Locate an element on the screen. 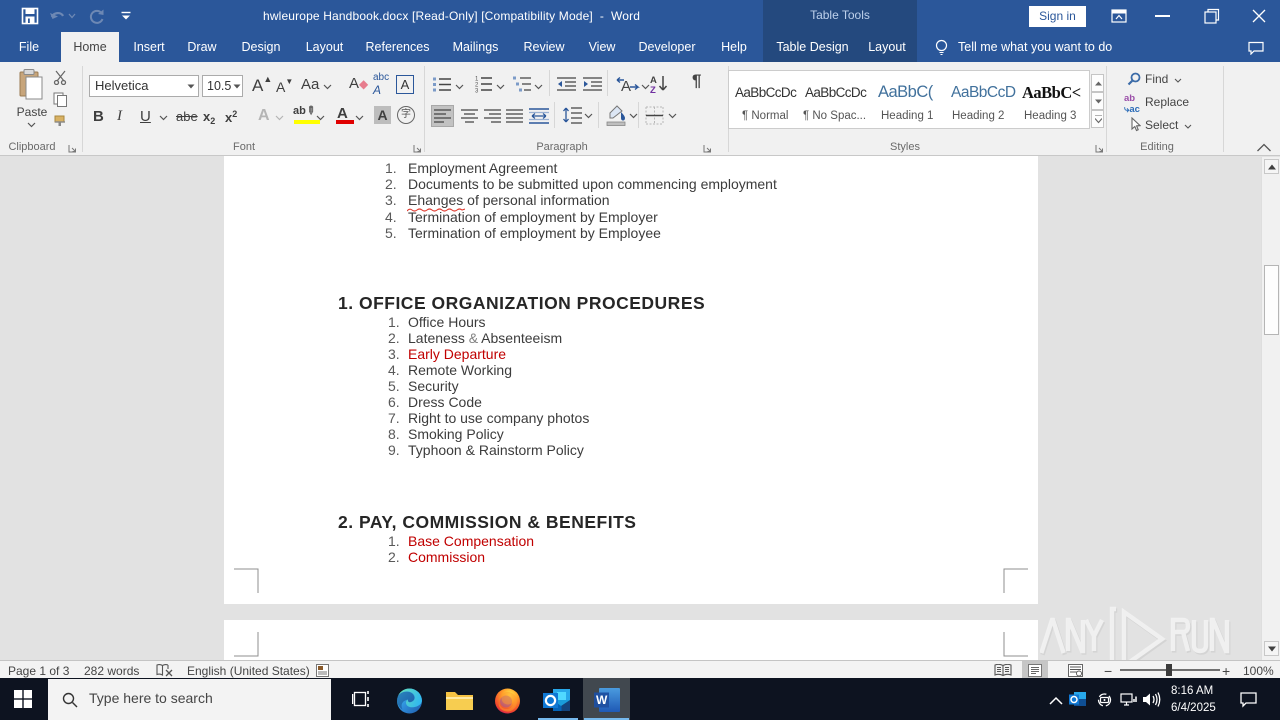 The width and height of the screenshot is (1280, 720). svg-text: Z is located at coordinates (653, 89).